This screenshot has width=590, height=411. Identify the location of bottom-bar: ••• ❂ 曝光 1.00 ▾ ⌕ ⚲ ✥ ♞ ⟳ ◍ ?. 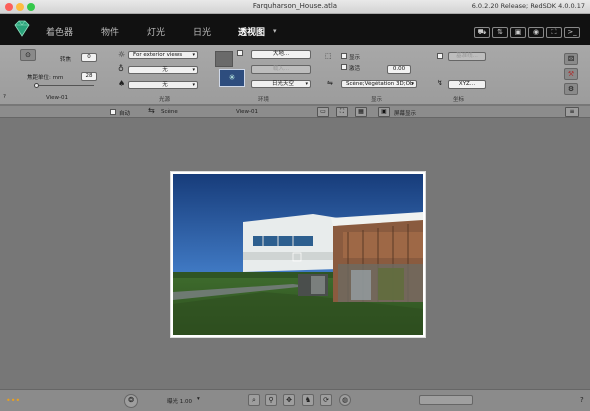
(295, 400).